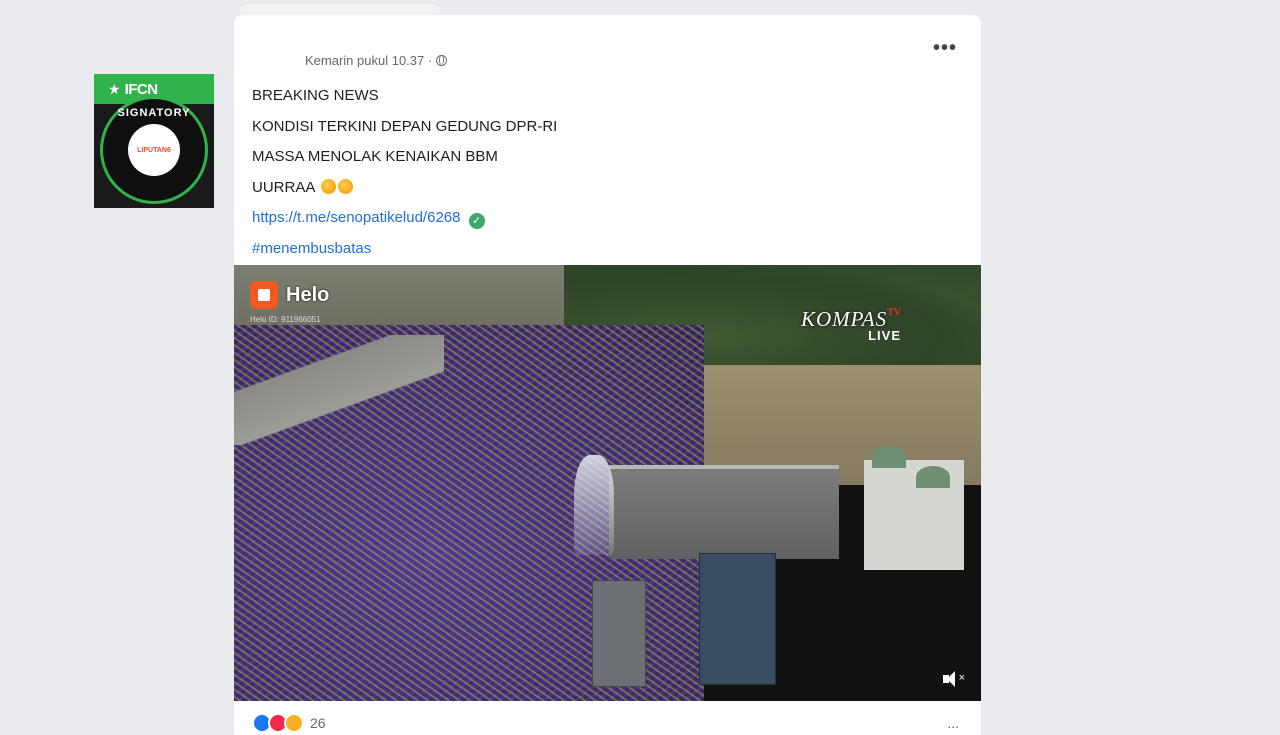 This screenshot has width=1280, height=735. Describe the element at coordinates (442, 60) in the screenshot. I see `globe-icon` at that location.